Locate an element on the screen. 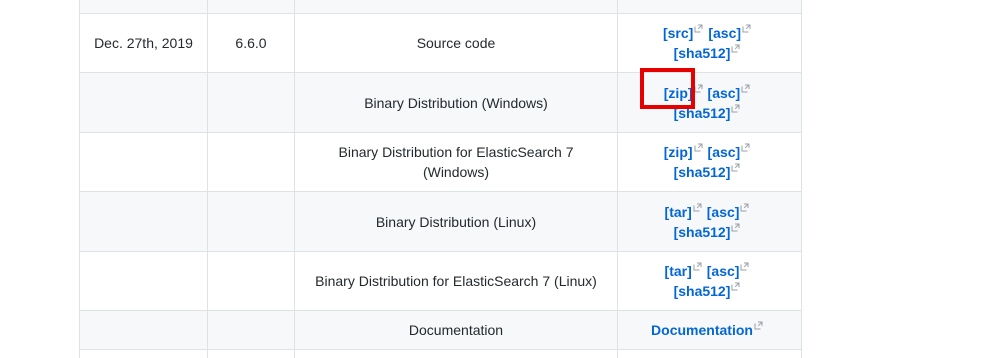 This screenshot has width=1000, height=358. src-link: [src] is located at coordinates (678, 33).